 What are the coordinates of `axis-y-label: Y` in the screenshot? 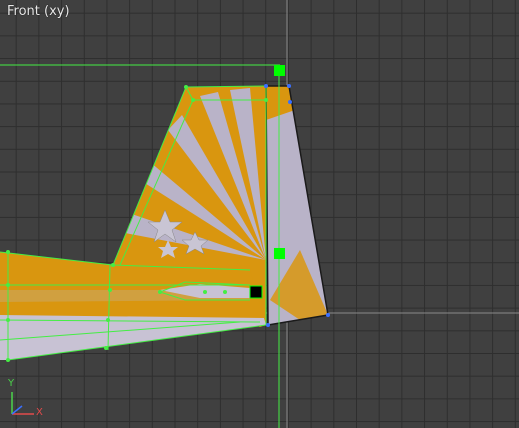 It's located at (11, 383).